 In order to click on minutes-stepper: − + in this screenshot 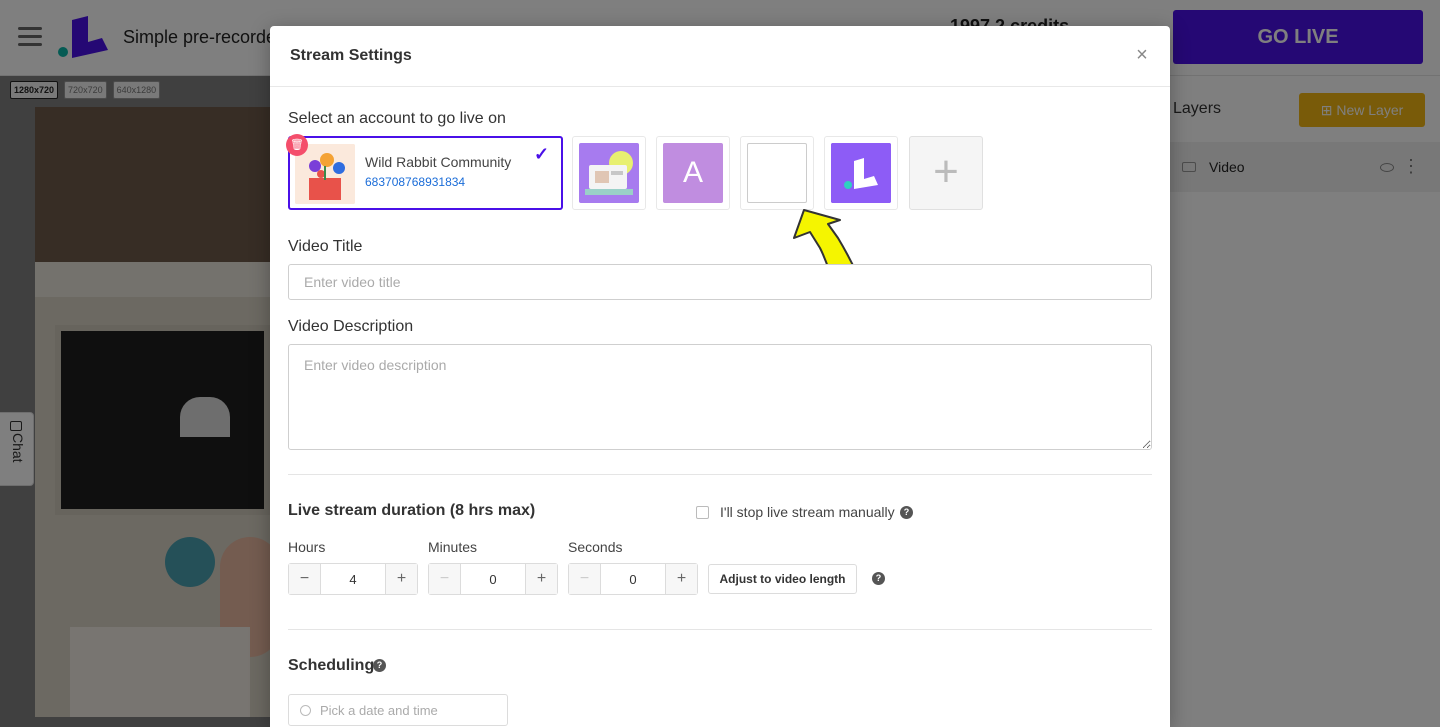, I will do `click(493, 579)`.